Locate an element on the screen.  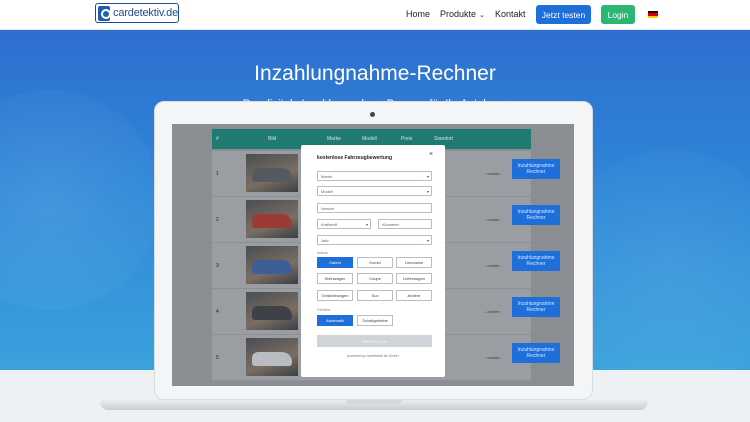
aufbau-label: Aufbau is located at coordinates (323, 253).